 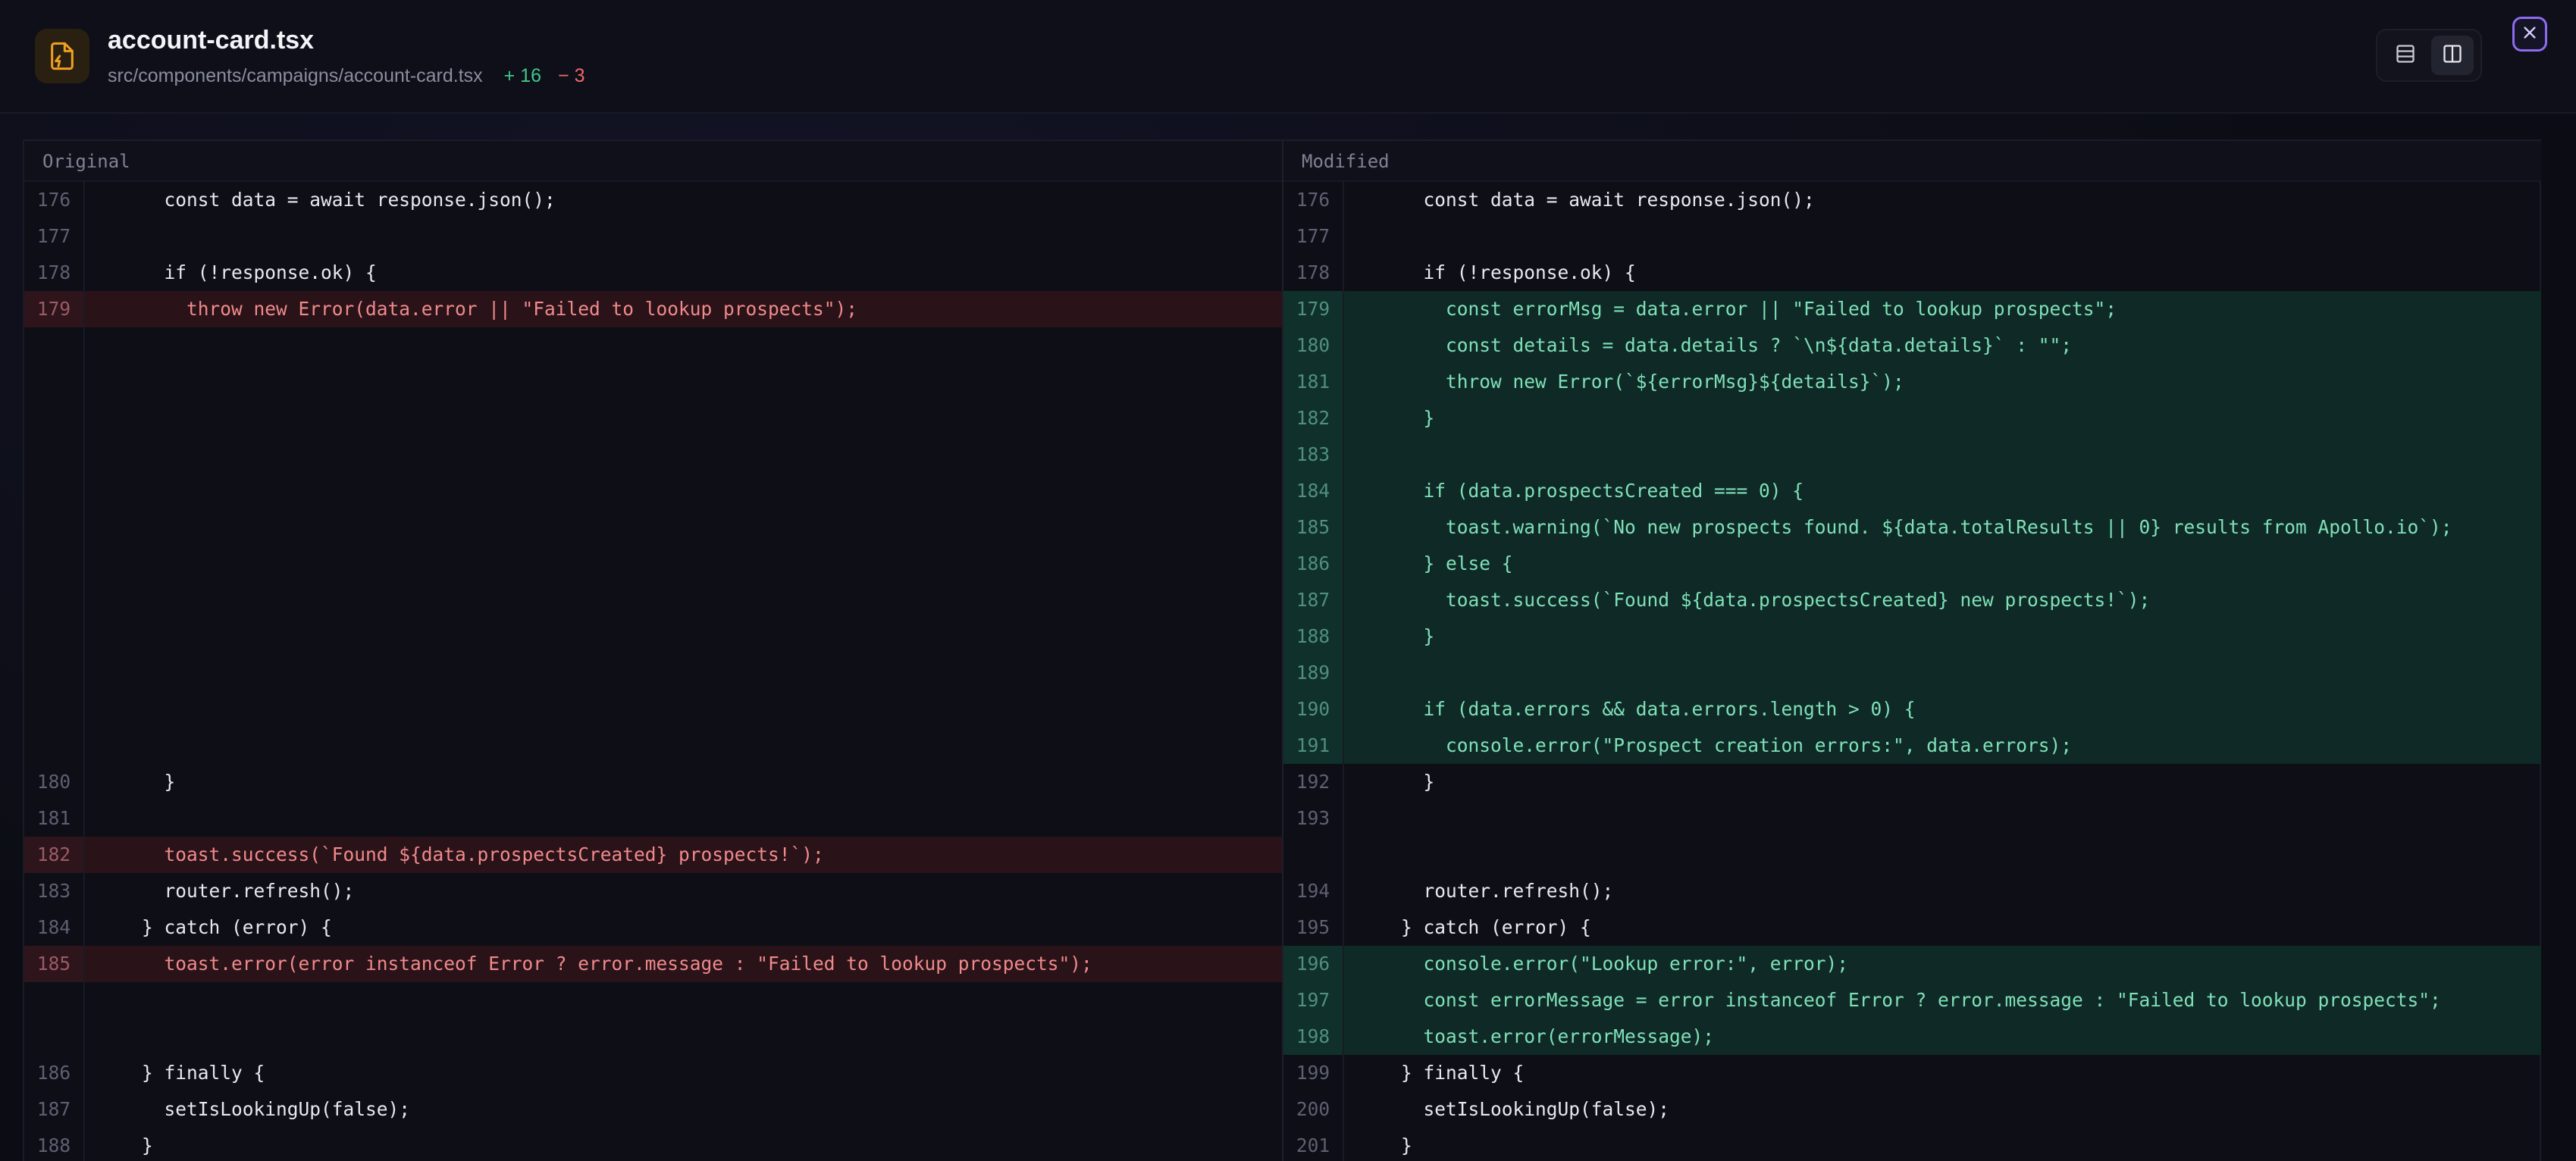 What do you see at coordinates (1912, 200) in the screenshot?
I see `code-line: 176 const data = await response.json();` at bounding box center [1912, 200].